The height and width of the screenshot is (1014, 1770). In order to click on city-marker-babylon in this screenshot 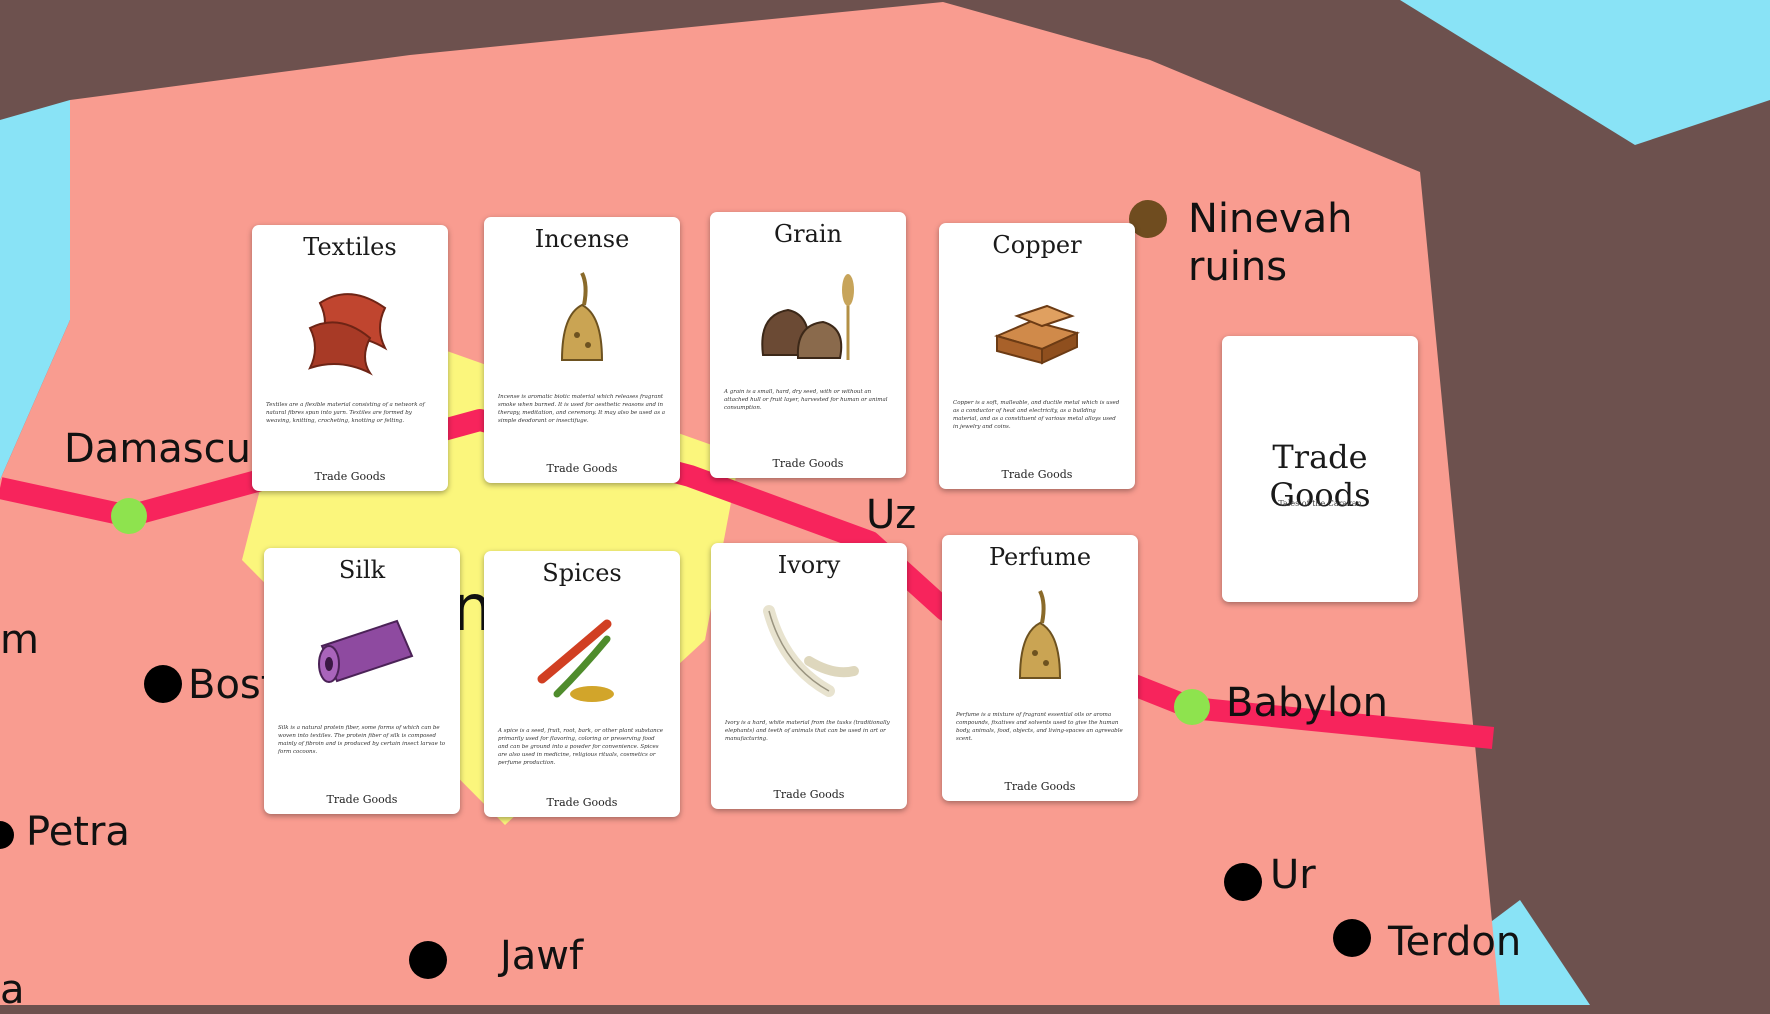, I will do `click(1192, 707)`.